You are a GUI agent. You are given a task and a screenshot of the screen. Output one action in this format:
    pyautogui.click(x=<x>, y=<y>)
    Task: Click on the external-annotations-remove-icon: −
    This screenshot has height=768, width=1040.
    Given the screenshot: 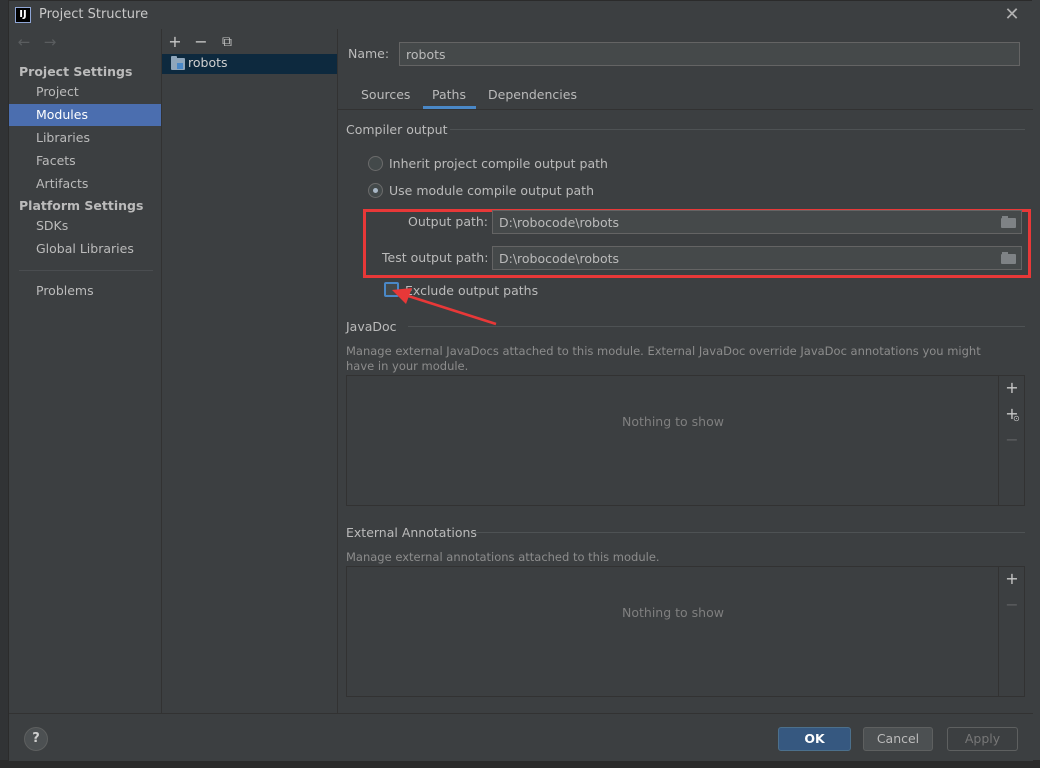 What is the action you would take?
    pyautogui.click(x=1012, y=605)
    